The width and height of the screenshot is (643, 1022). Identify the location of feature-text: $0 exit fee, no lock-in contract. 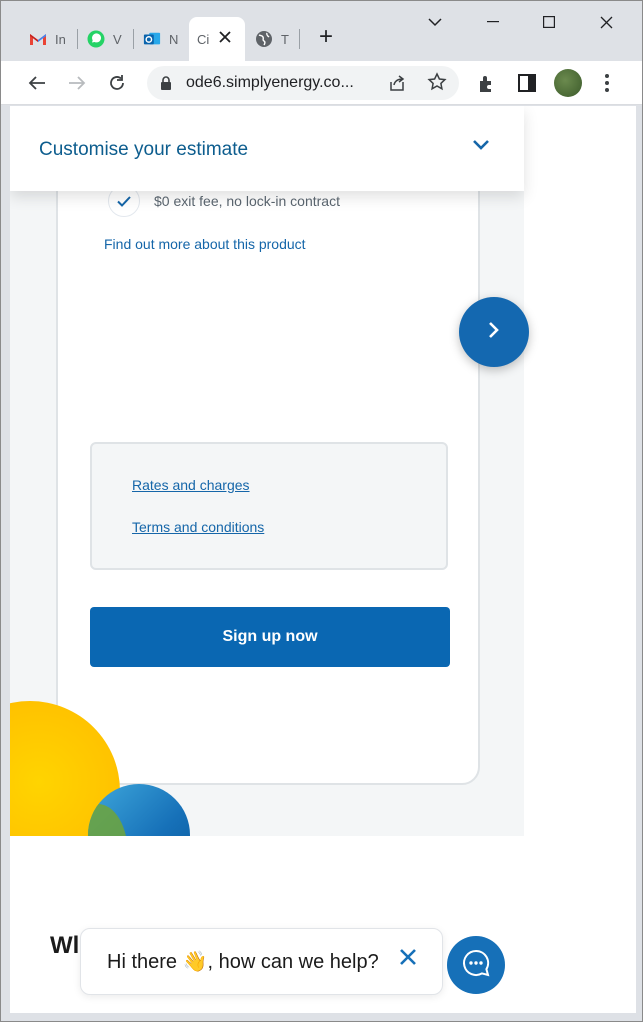
(247, 201).